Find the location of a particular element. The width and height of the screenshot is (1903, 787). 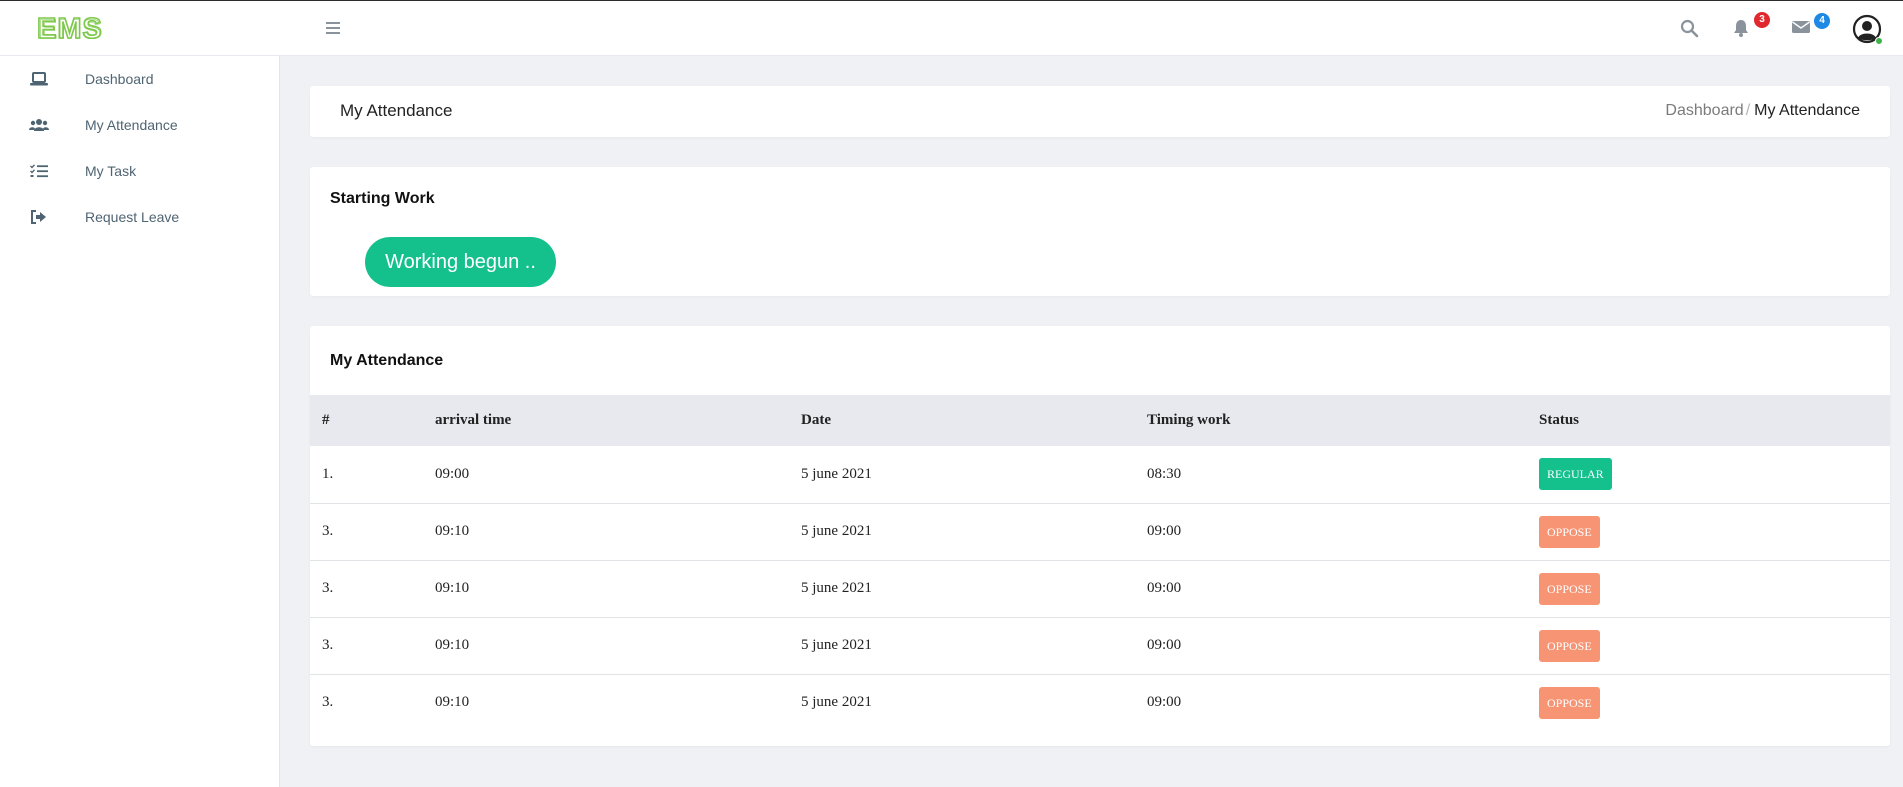

tasks-icon is located at coordinates (39, 171).